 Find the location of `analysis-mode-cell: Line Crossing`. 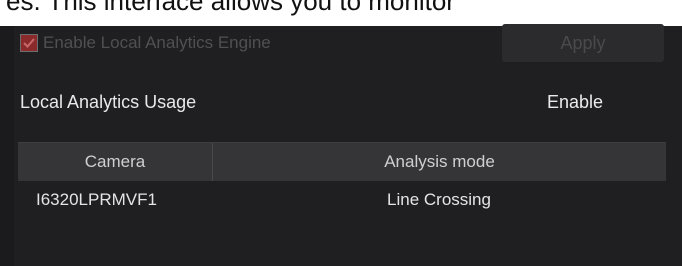

analysis-mode-cell: Line Crossing is located at coordinates (439, 199).